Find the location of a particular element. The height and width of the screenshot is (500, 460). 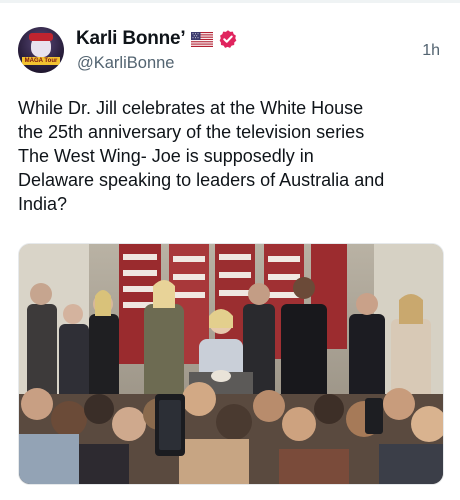

verified-badge-icon is located at coordinates (228, 39).